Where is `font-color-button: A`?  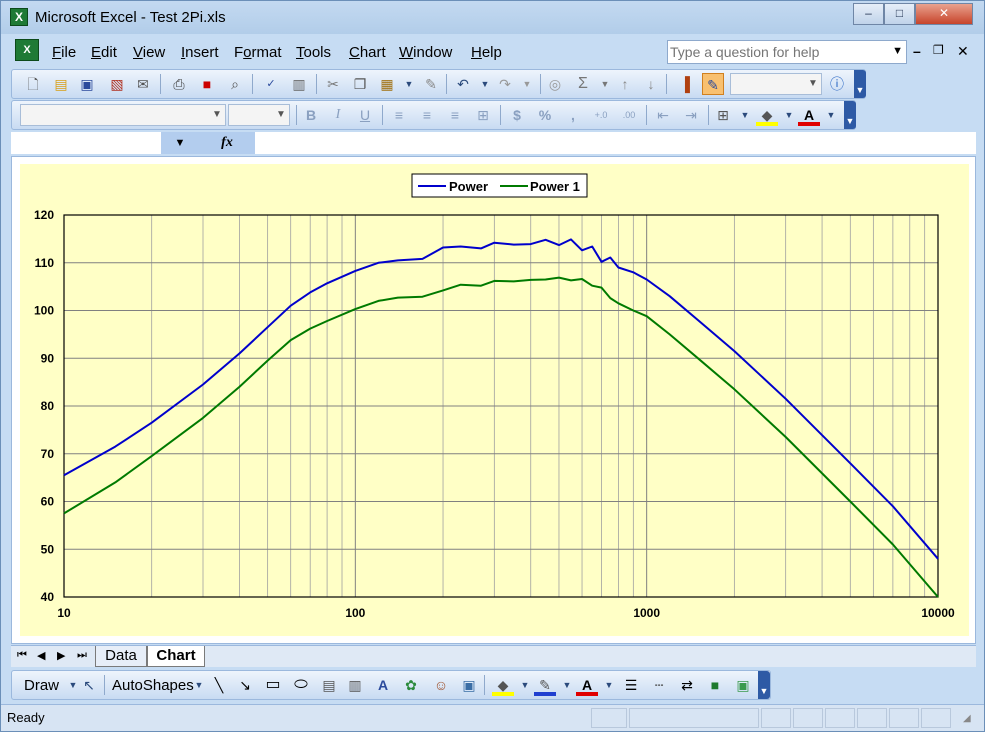 font-color-button: A is located at coordinates (809, 115).